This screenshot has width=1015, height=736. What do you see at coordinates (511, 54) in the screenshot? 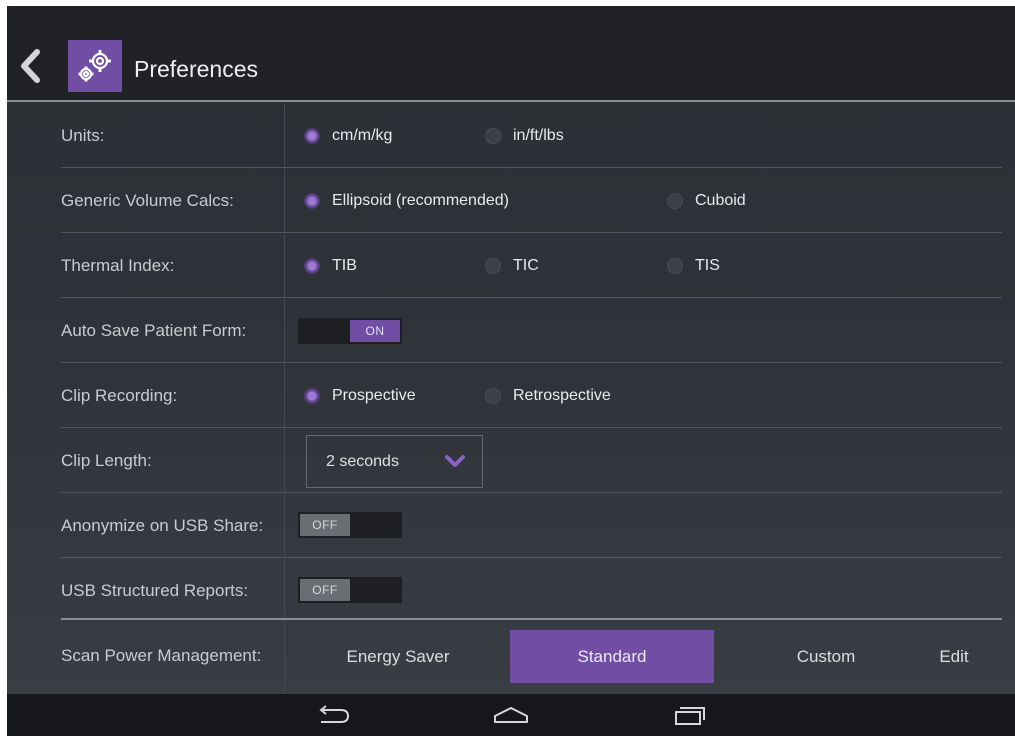
I see `header-bar: Preferences` at bounding box center [511, 54].